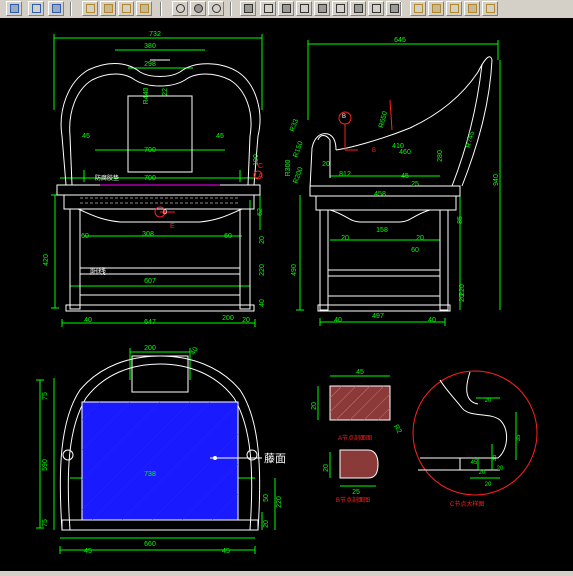 The width and height of the screenshot is (573, 576). I want to click on side-view-dimension: 60, so click(415, 250).